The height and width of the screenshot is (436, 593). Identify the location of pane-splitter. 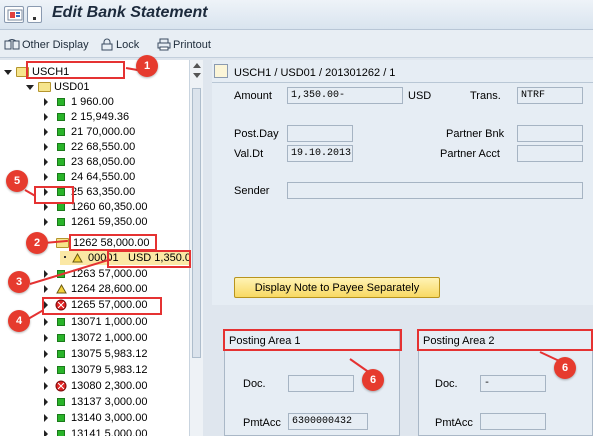
(207, 248).